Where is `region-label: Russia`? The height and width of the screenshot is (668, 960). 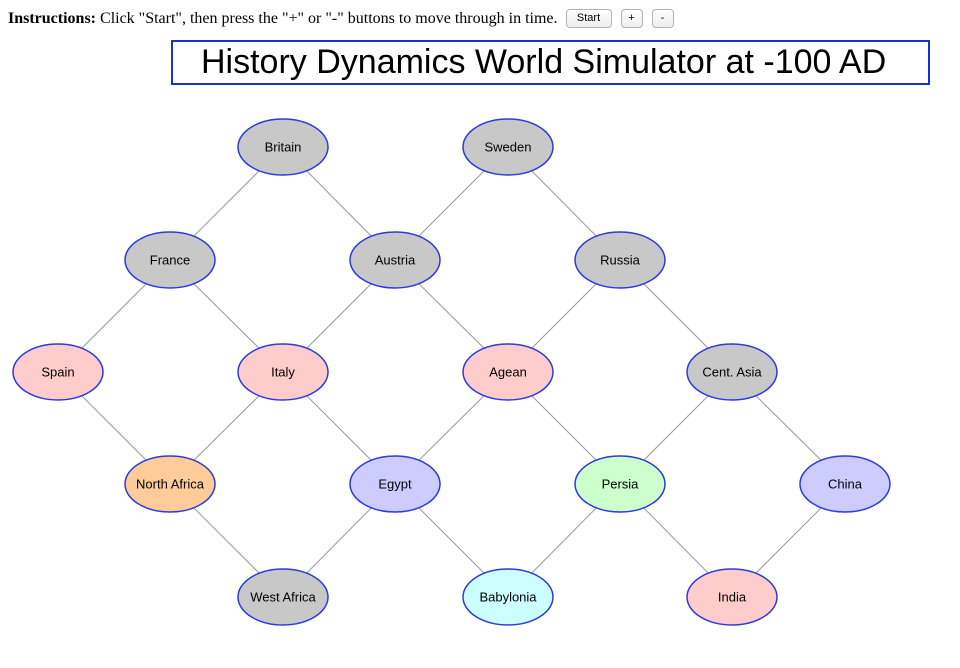
region-label: Russia is located at coordinates (620, 260).